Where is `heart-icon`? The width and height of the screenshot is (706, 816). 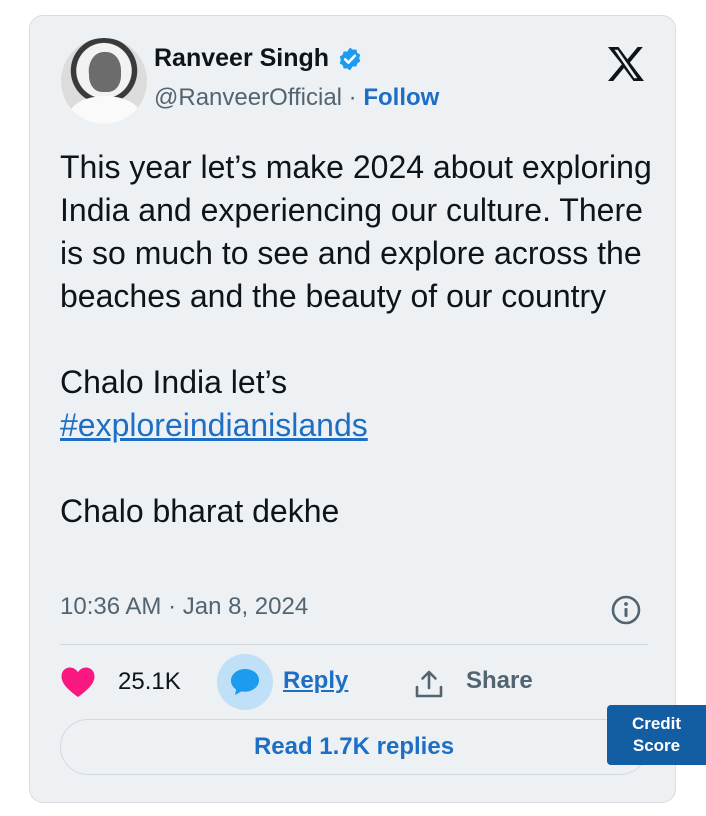 heart-icon is located at coordinates (78, 682).